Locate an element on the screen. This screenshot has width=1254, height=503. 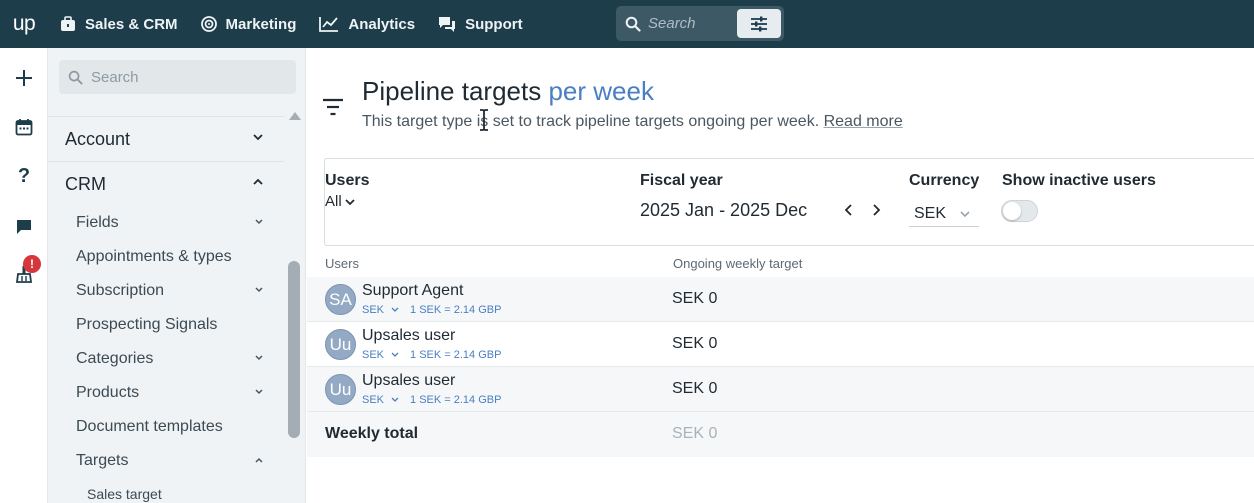
nav-analytics-label: Analytics is located at coordinates (382, 24).